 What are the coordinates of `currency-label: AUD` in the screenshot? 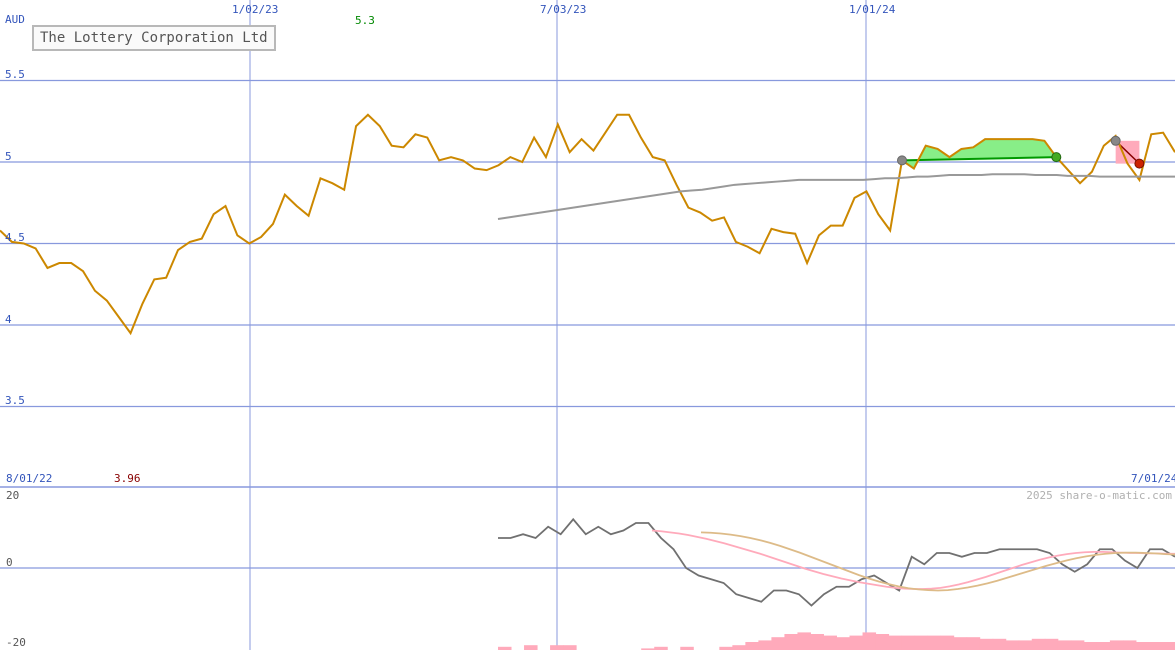 It's located at (15, 19).